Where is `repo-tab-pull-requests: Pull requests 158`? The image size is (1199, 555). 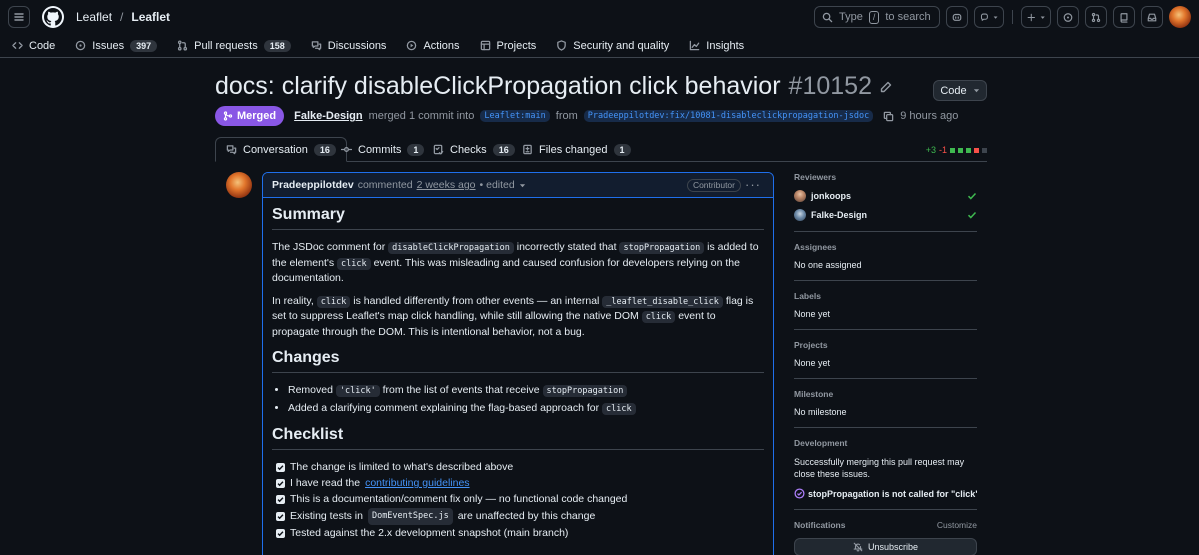
repo-tab-pull-requests: Pull requests 158 is located at coordinates (234, 45).